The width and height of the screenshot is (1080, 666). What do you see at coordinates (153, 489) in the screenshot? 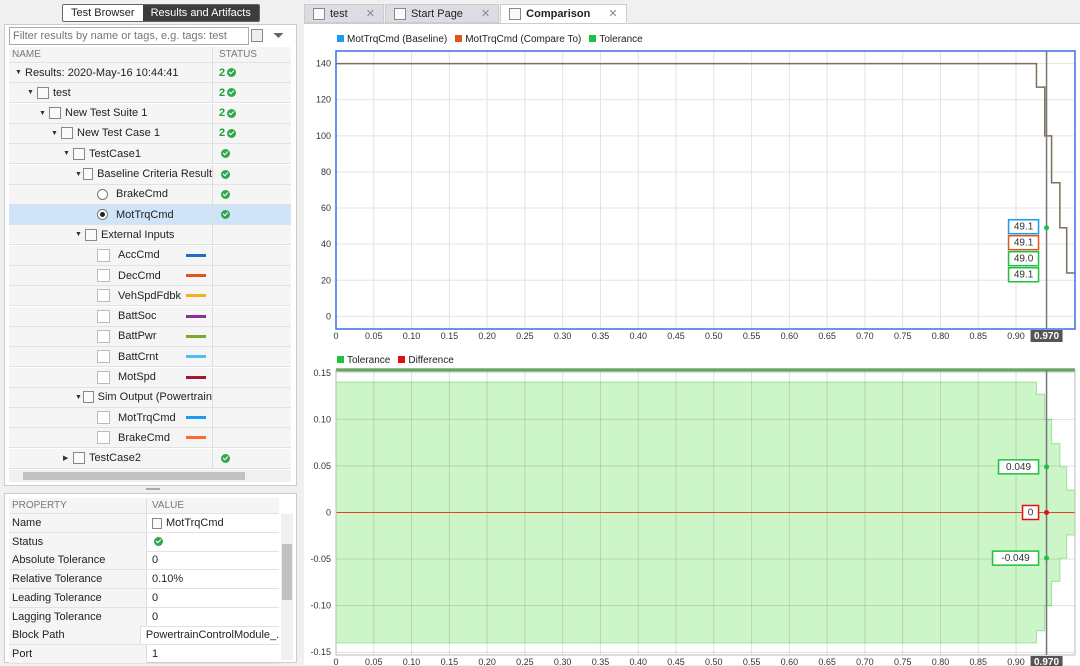
I see `panel-splitter` at bounding box center [153, 489].